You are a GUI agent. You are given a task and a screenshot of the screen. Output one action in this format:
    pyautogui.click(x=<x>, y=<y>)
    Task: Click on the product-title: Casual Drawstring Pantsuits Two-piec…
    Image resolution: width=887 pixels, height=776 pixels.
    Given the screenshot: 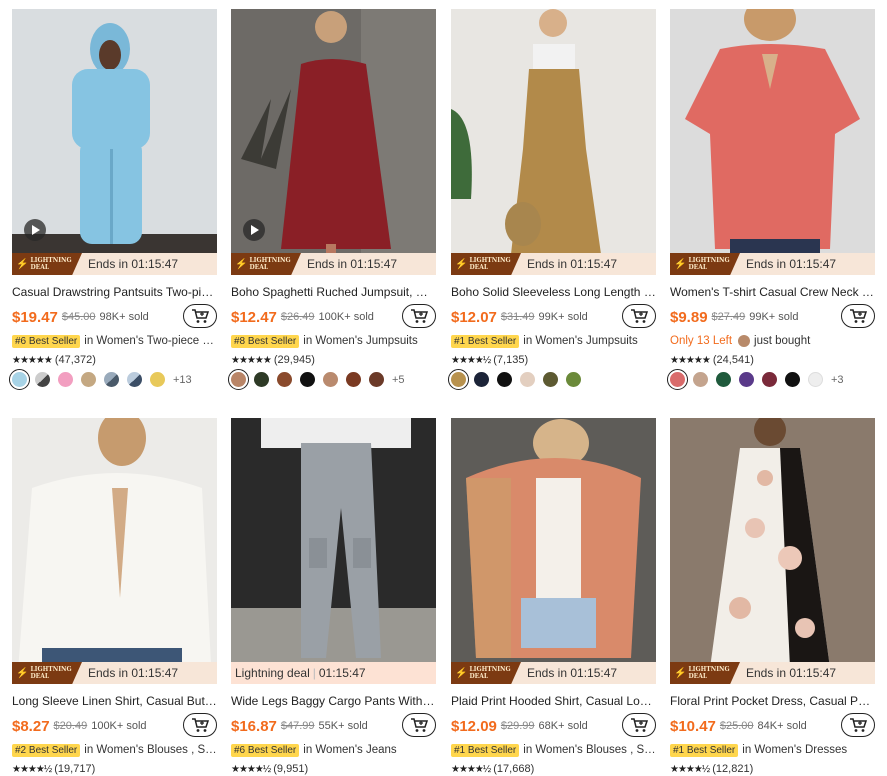 What is the action you would take?
    pyautogui.click(x=114, y=292)
    